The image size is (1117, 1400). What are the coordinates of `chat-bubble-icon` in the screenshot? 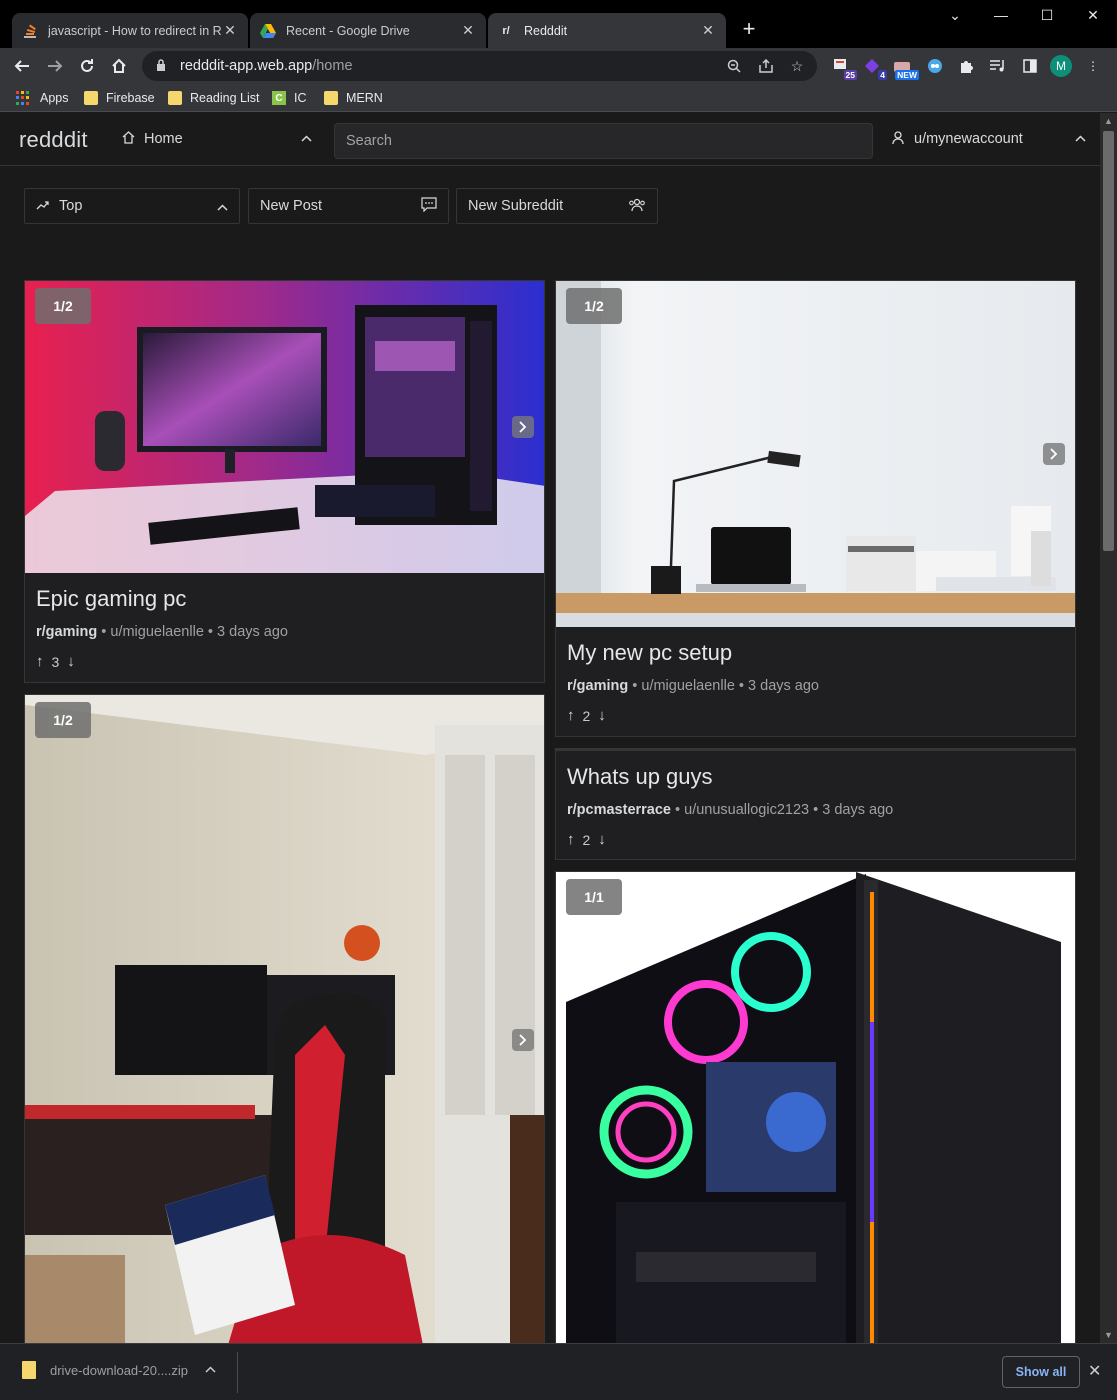 It's located at (429, 206).